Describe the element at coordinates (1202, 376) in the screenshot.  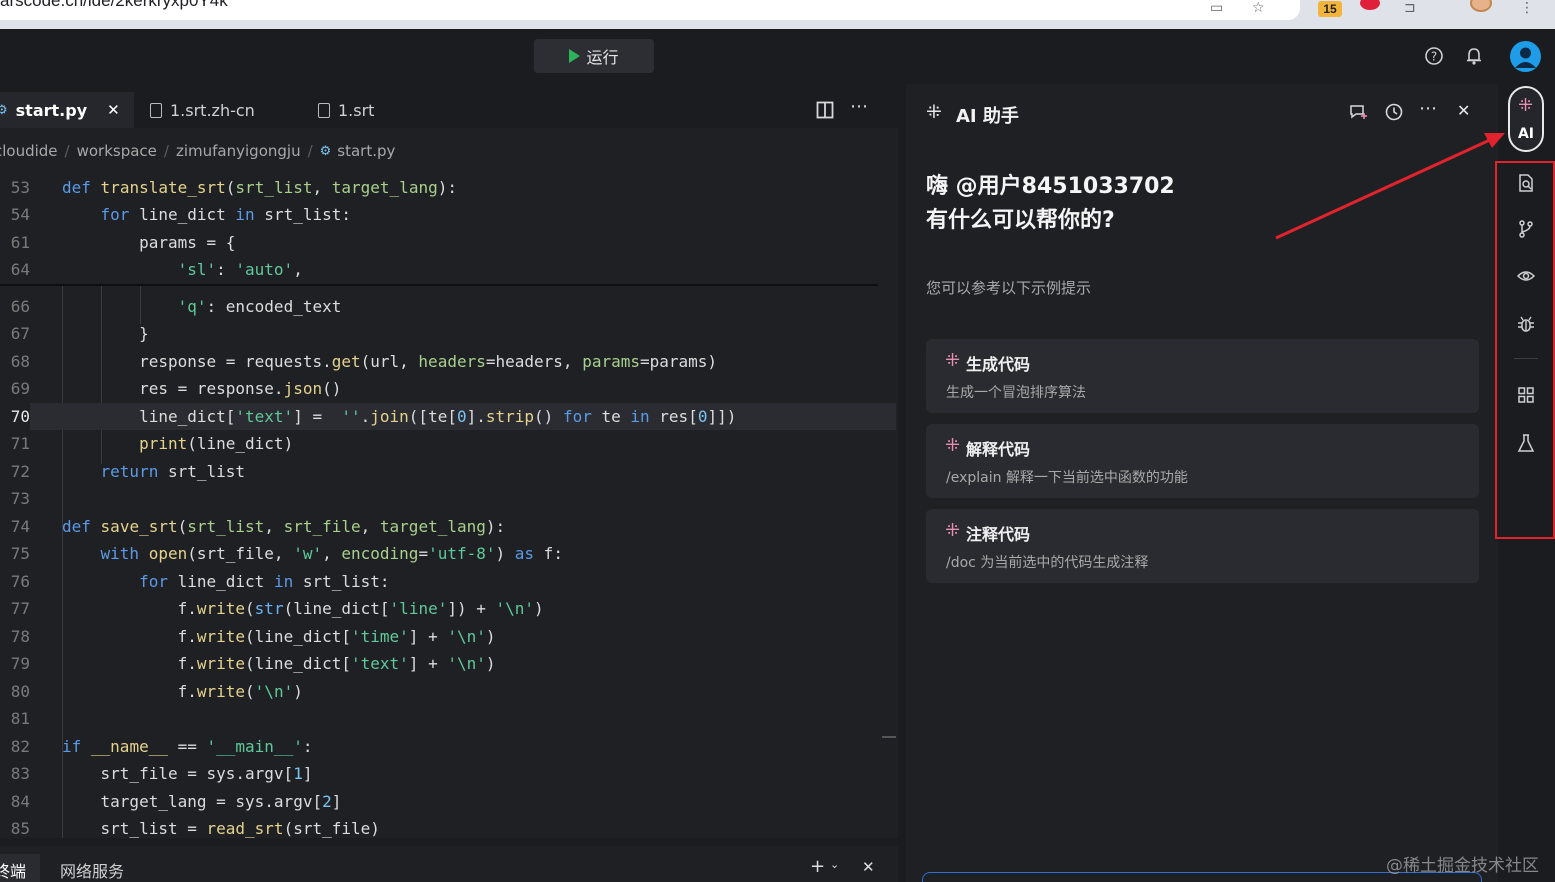
I see `example-card-generate: ⁜ 生成代码 生成一个冒泡排序算法` at that location.